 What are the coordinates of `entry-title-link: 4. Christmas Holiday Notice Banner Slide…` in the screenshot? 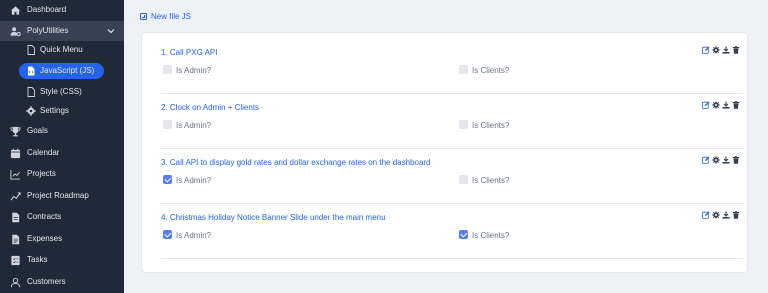 It's located at (273, 217).